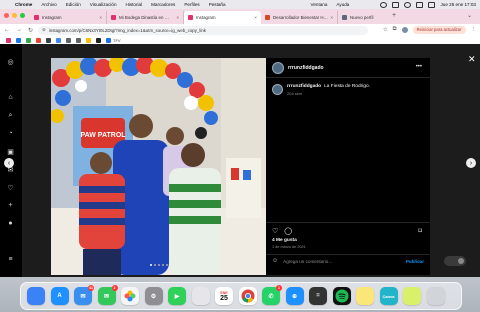  I want to click on save-bookmark-icon: ⌑, so click(420, 231).